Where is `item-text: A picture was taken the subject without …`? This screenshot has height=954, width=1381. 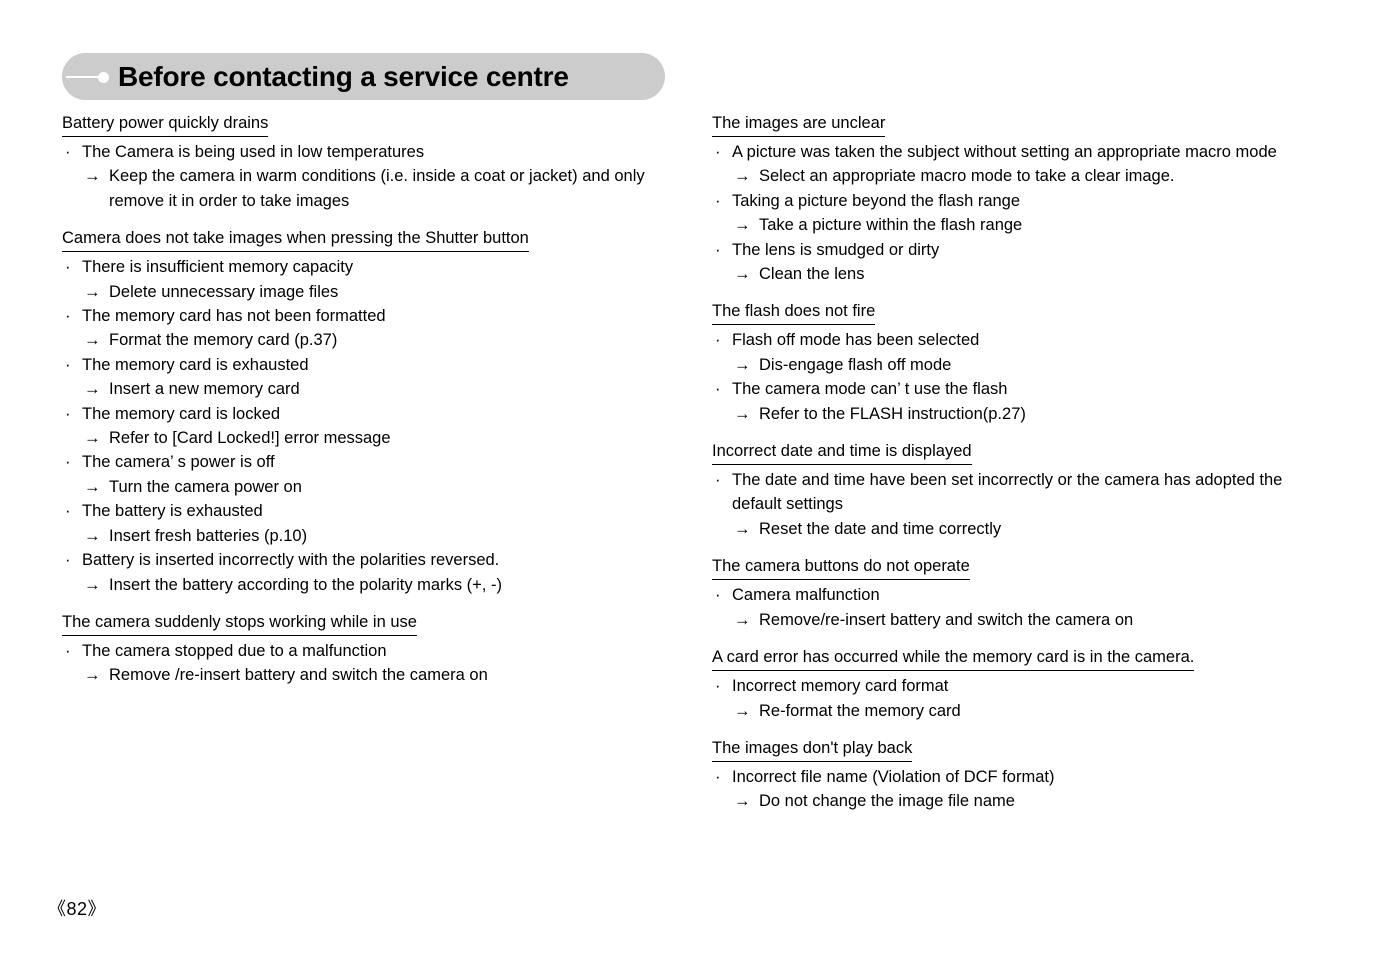 item-text: A picture was taken the subject without … is located at coordinates (1004, 152).